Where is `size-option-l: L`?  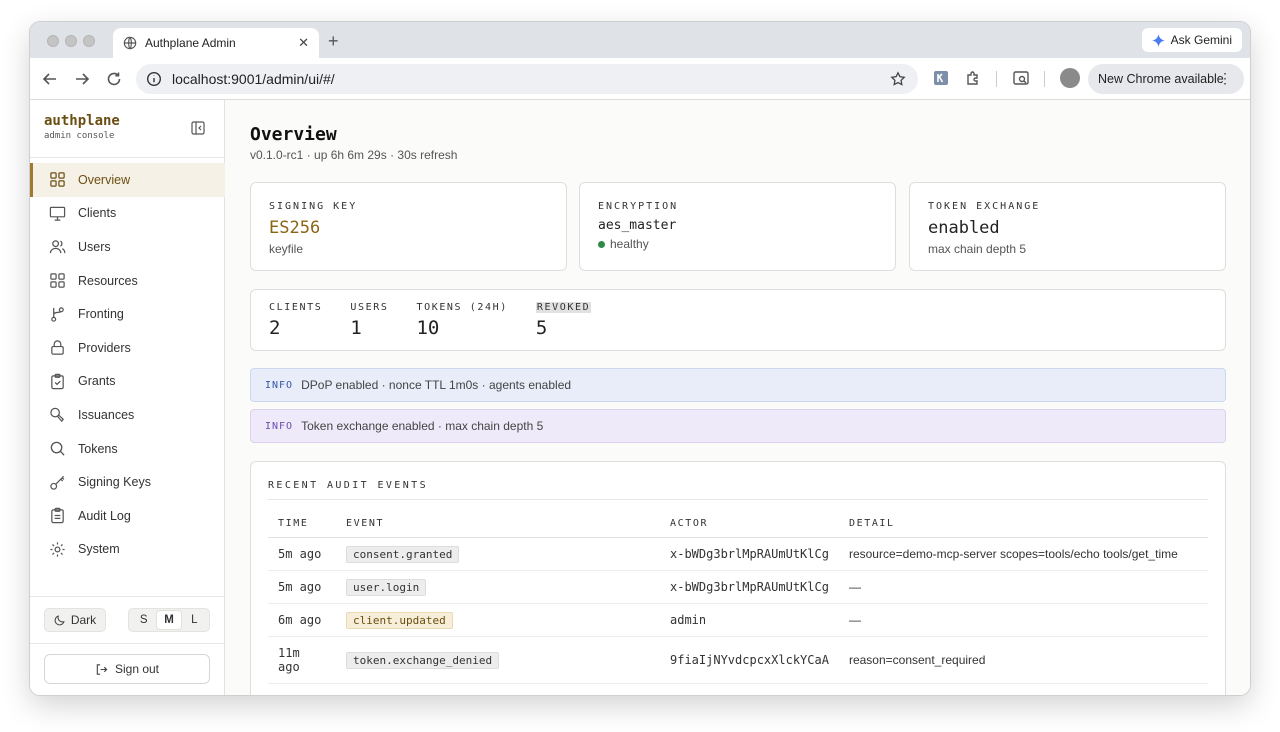
size-option-l: L is located at coordinates (194, 620).